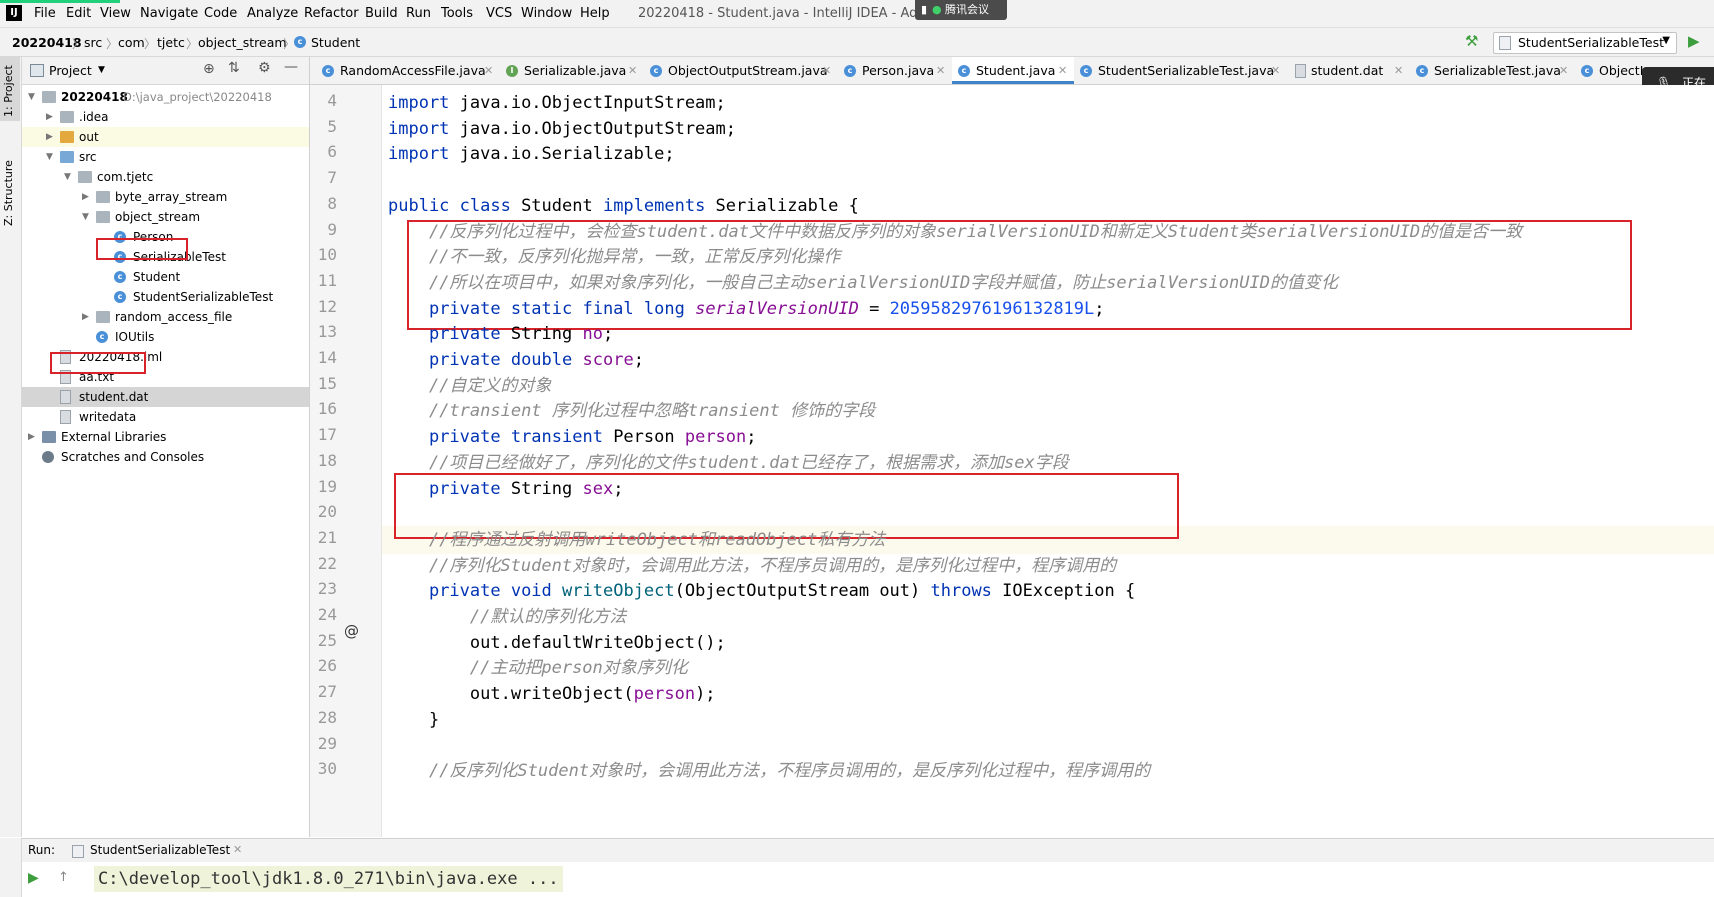 The height and width of the screenshot is (897, 1714). What do you see at coordinates (557, 643) in the screenshot?
I see `code-line: out.defaultWriteObject();` at bounding box center [557, 643].